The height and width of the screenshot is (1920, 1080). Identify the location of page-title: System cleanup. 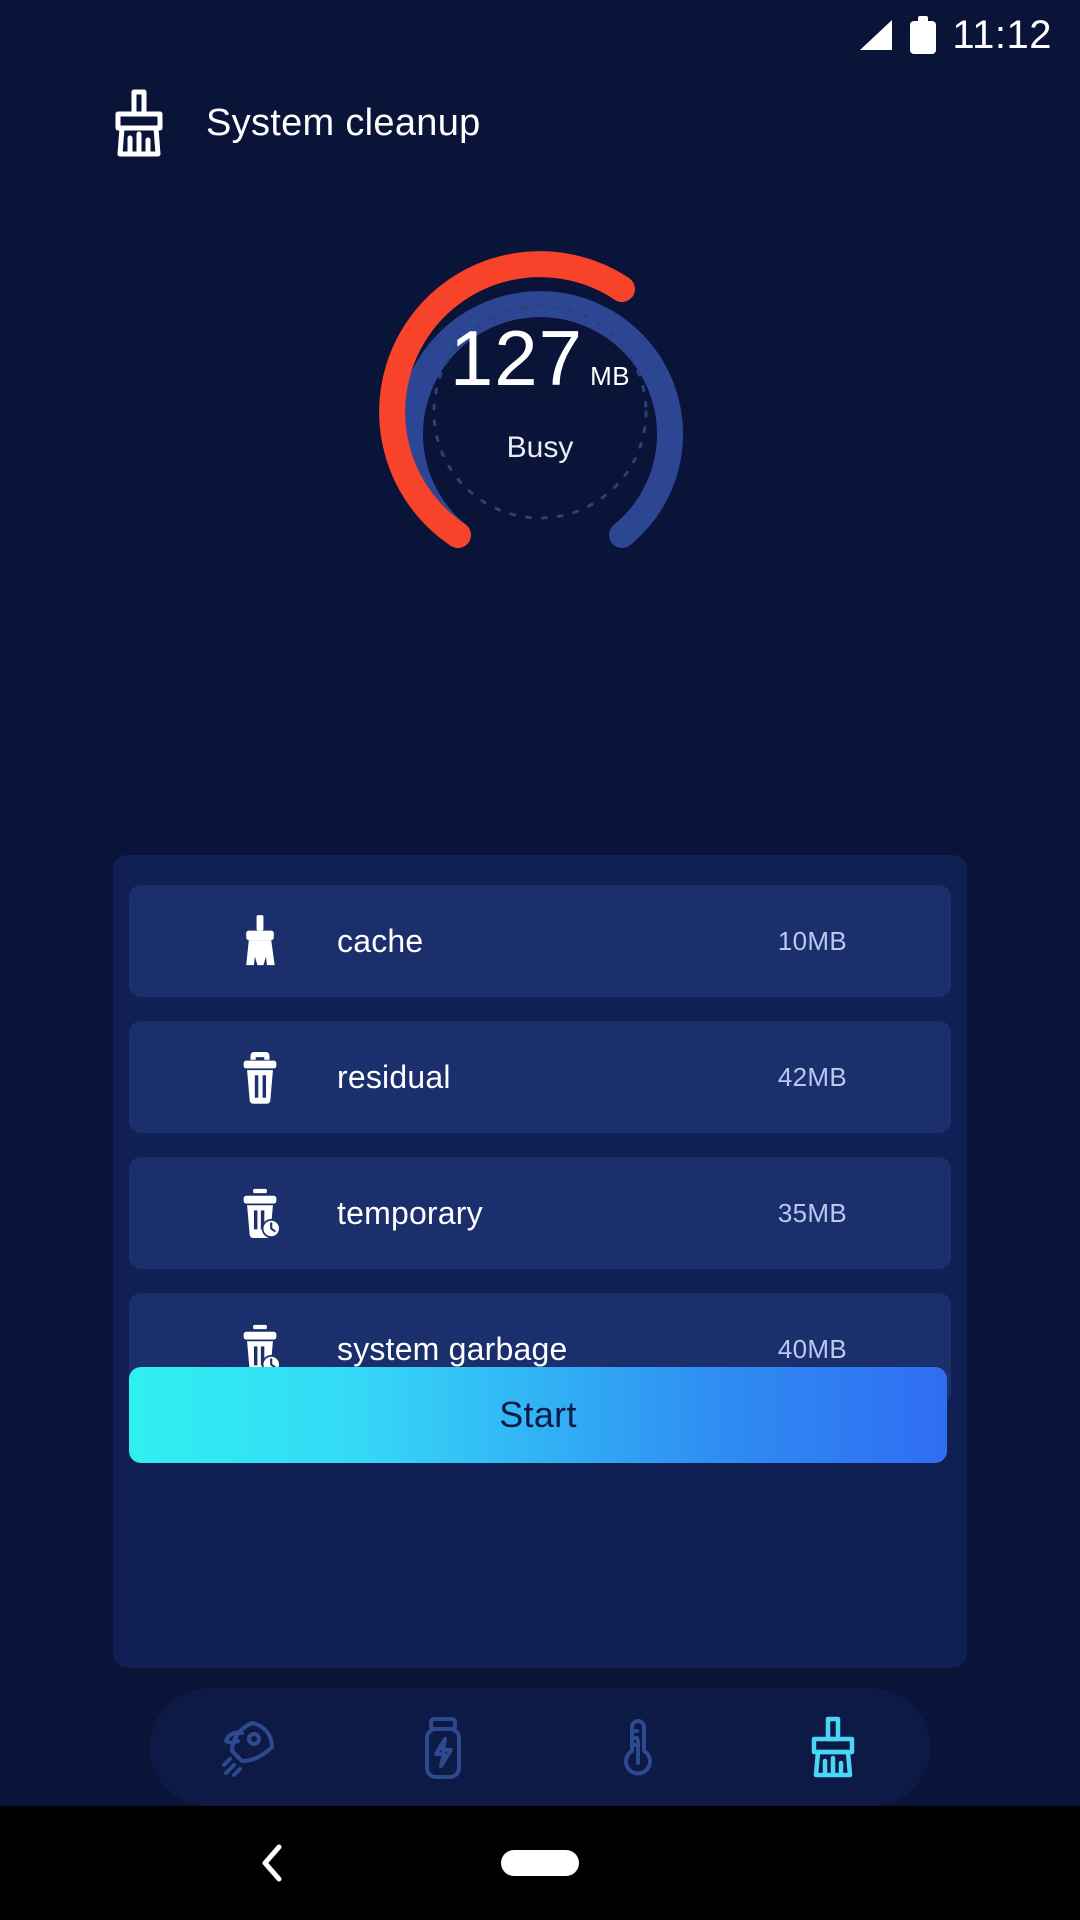
(343, 122).